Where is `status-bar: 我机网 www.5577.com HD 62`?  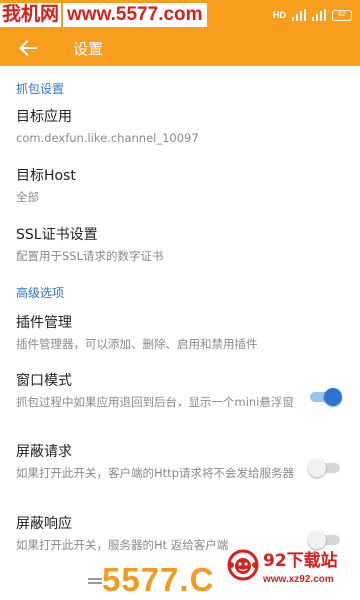
status-bar: 我机网 www.5577.com HD 62 is located at coordinates (180, 15).